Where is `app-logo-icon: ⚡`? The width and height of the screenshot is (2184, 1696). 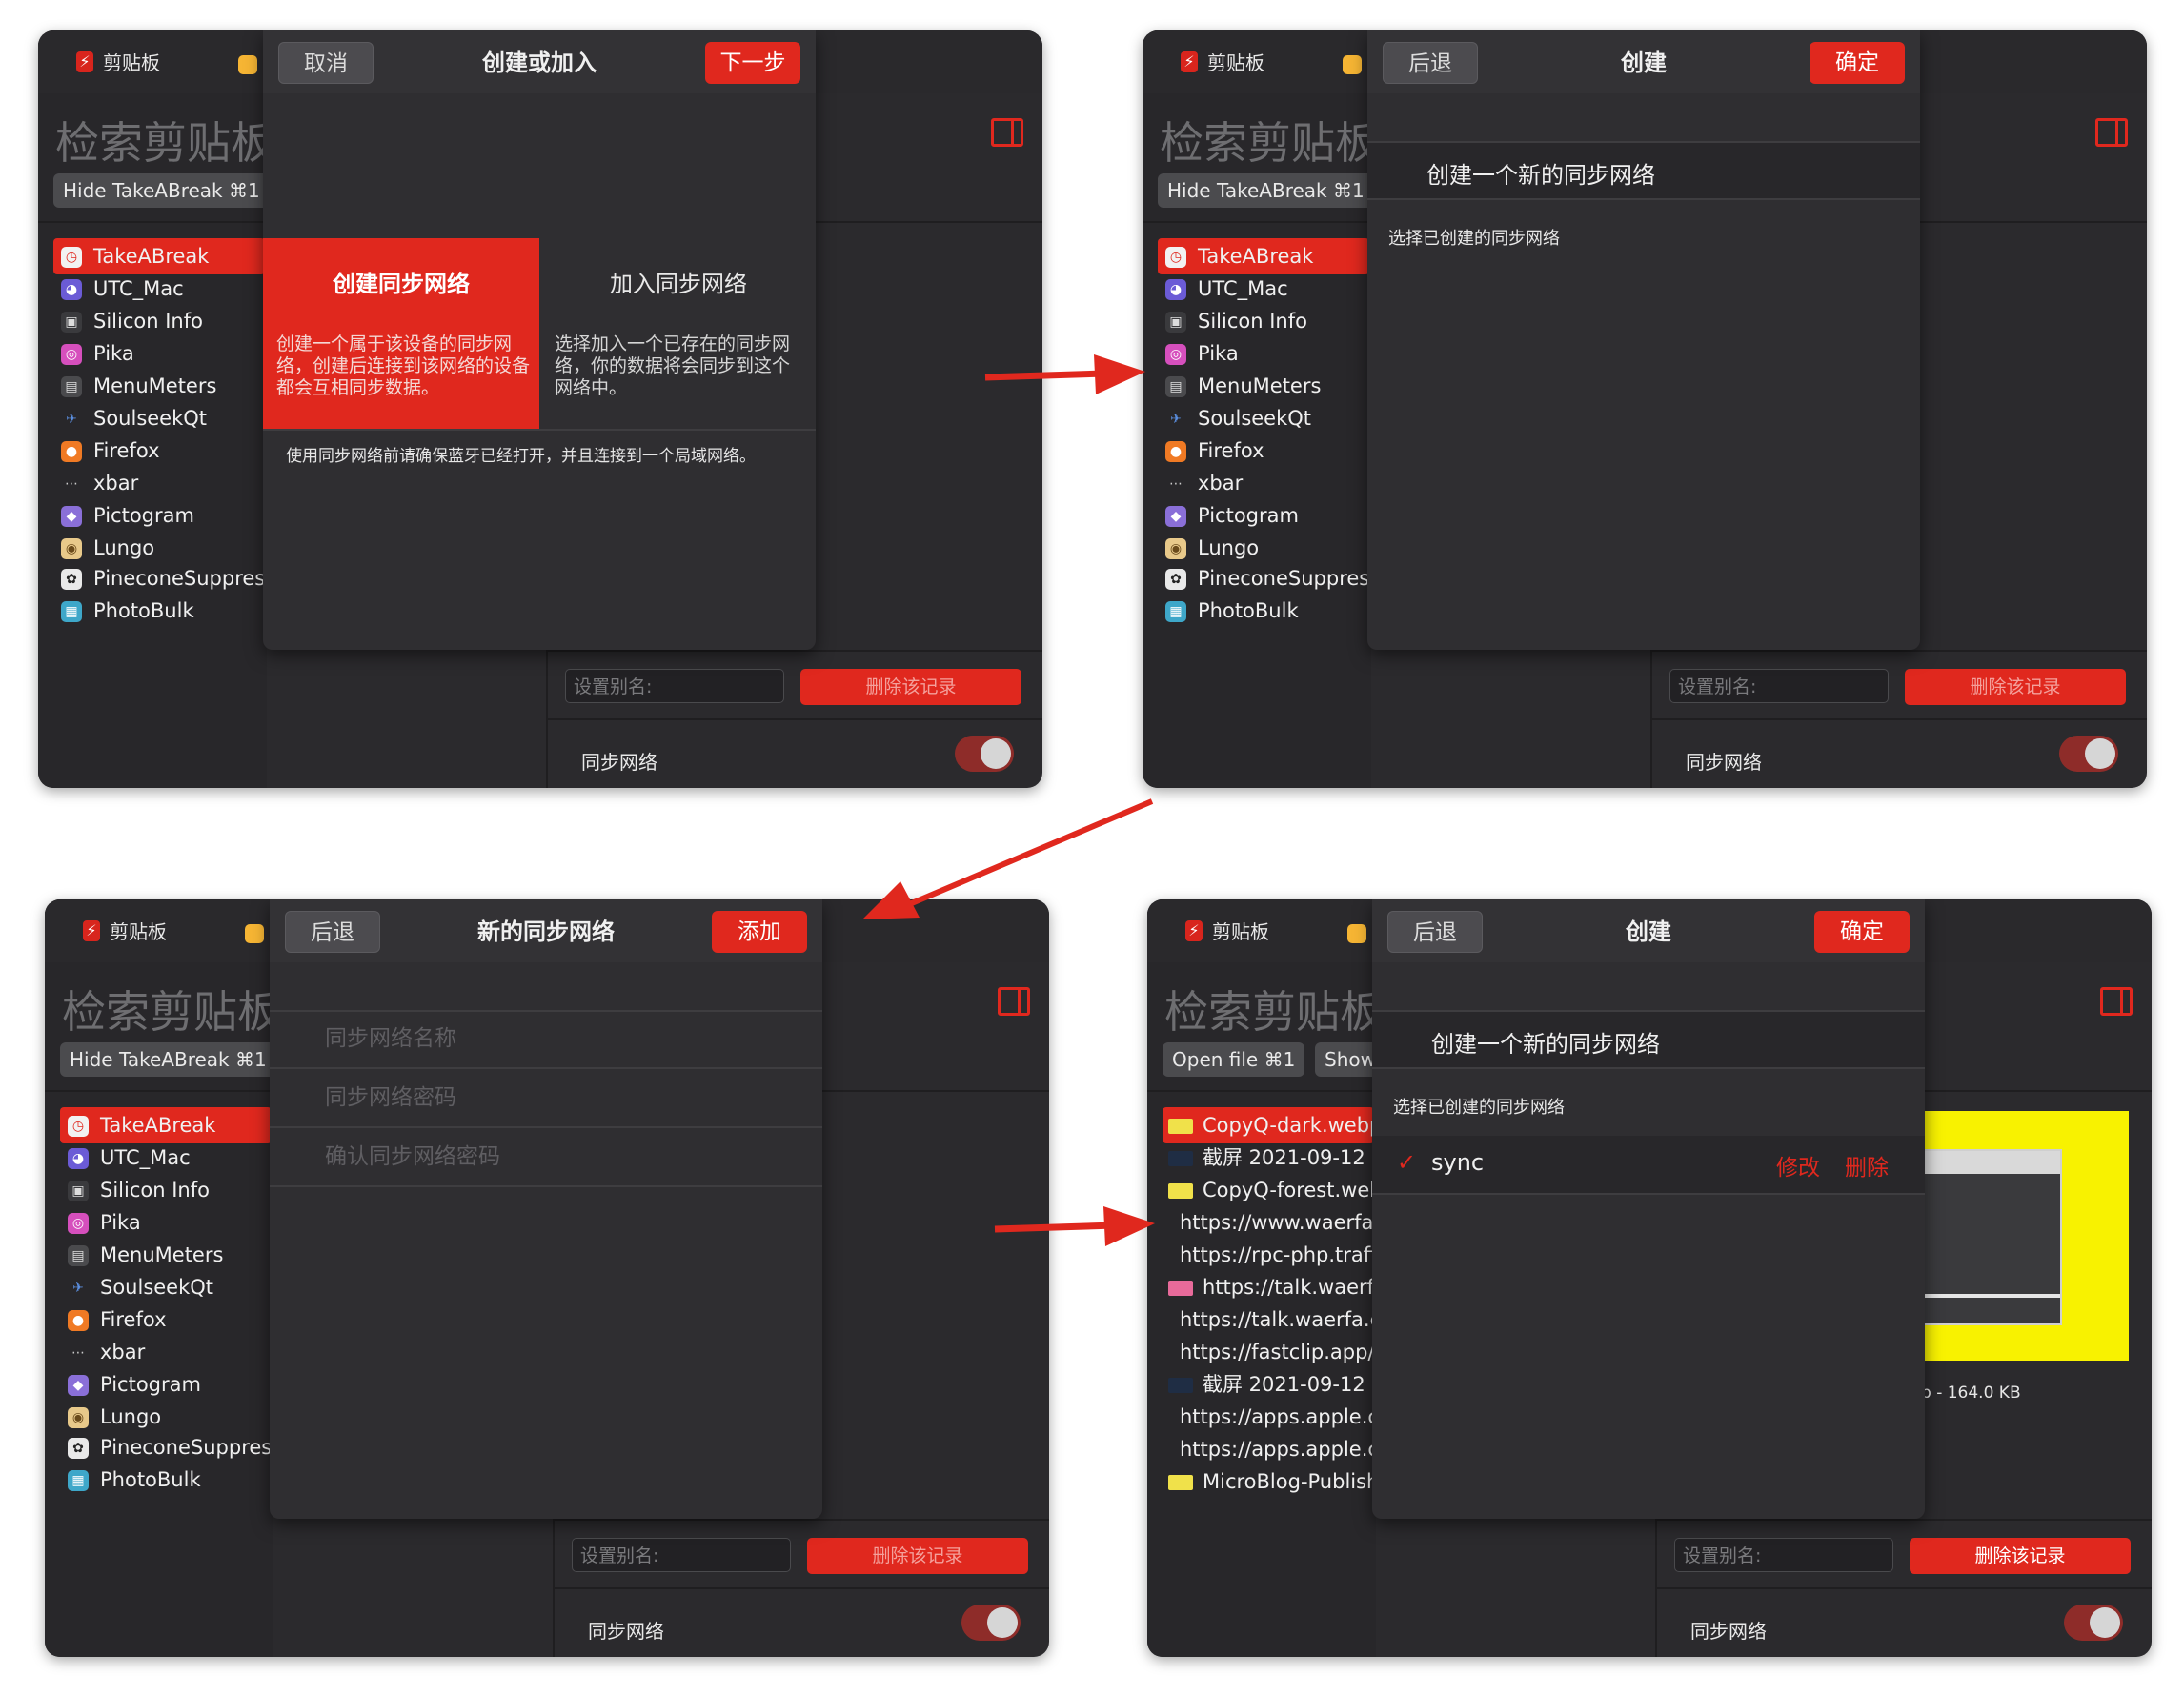 app-logo-icon: ⚡ is located at coordinates (84, 61).